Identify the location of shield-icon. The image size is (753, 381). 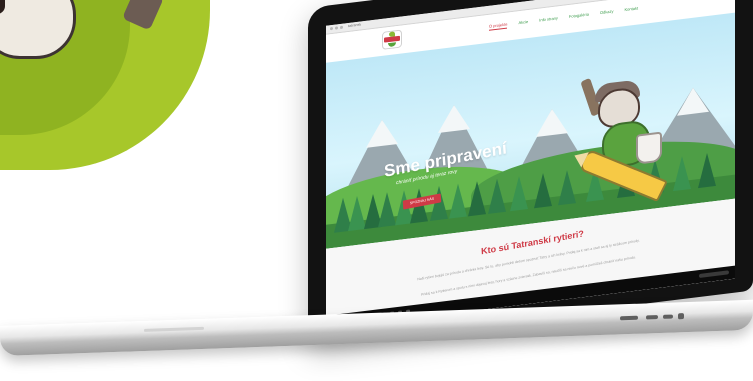
(649, 148).